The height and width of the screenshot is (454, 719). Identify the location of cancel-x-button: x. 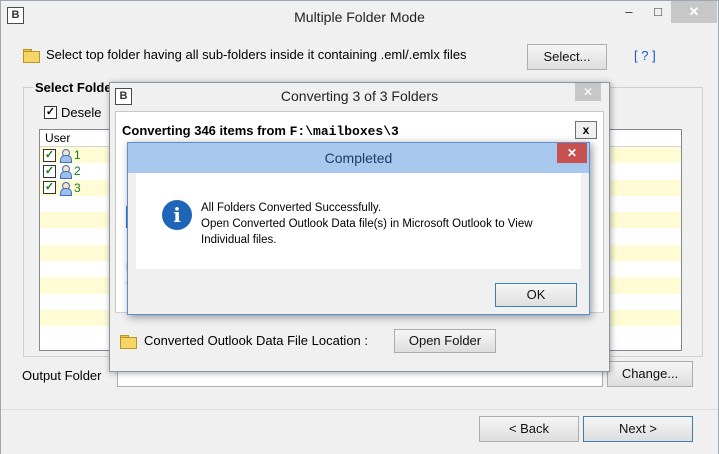
(586, 130).